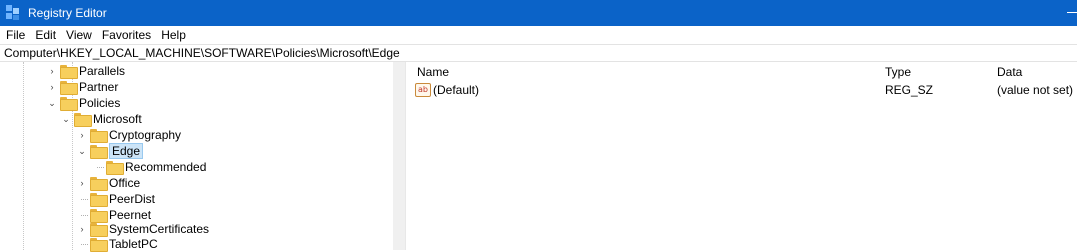  I want to click on tree-item-recommended: Recommended, so click(149, 167).